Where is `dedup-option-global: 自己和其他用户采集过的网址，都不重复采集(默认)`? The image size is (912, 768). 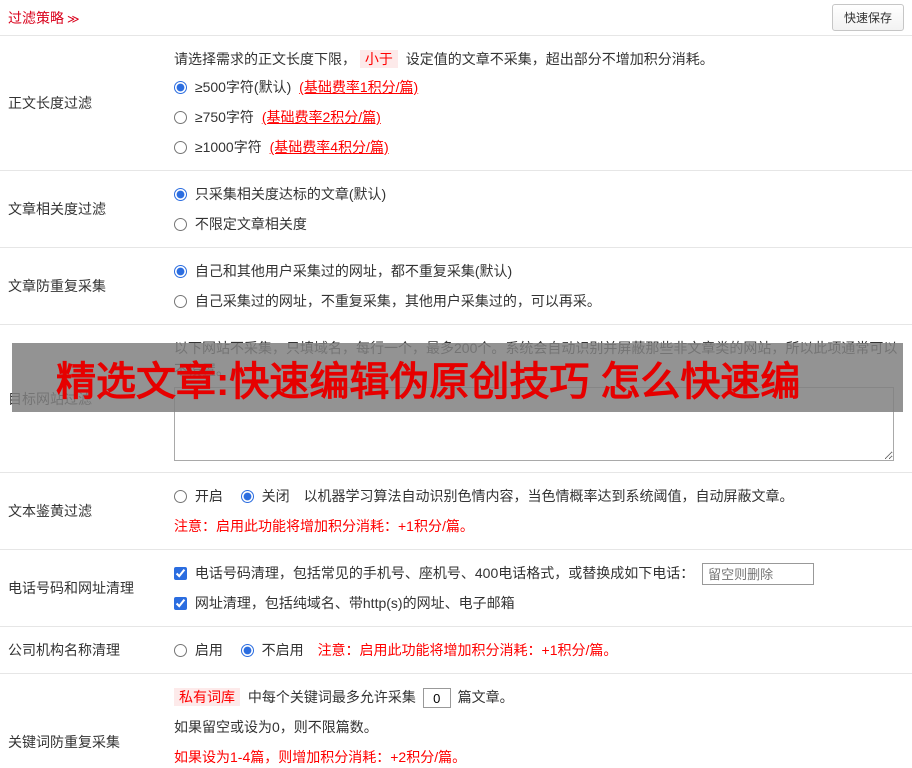
dedup-option-global: 自己和其他用户采集过的网址，都不重复采集(默认) is located at coordinates (539, 271).